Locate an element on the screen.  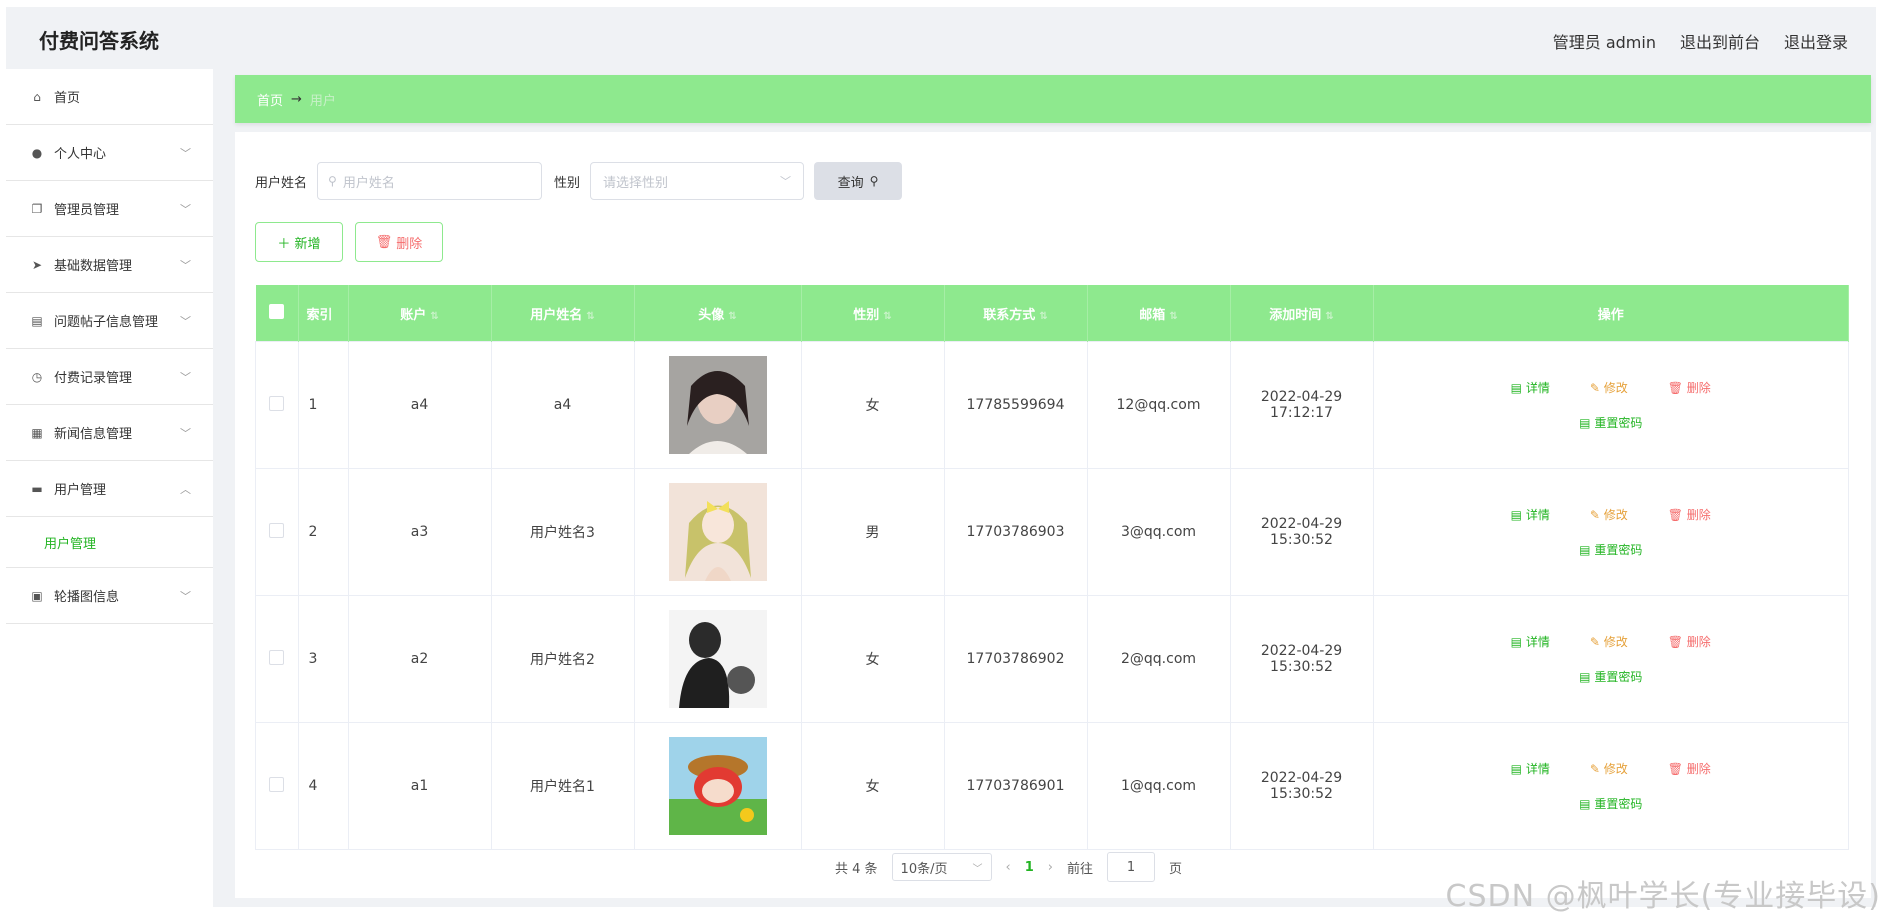
select-all-checkbox is located at coordinates (276, 311).